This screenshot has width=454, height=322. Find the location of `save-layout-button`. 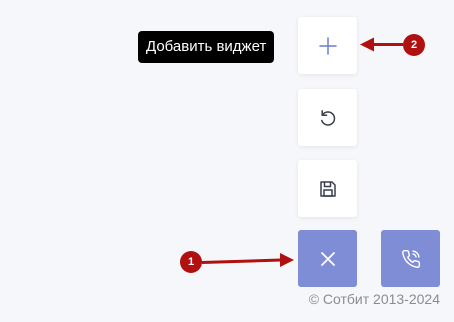

save-layout-button is located at coordinates (327, 188).